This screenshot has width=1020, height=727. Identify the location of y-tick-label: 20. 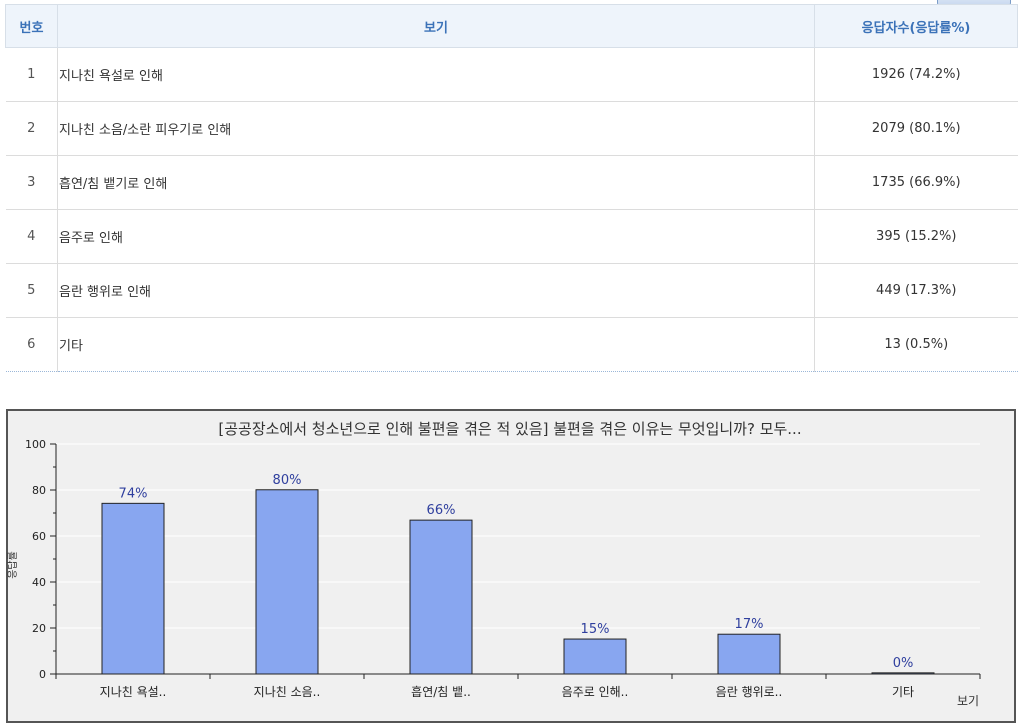
(39, 628).